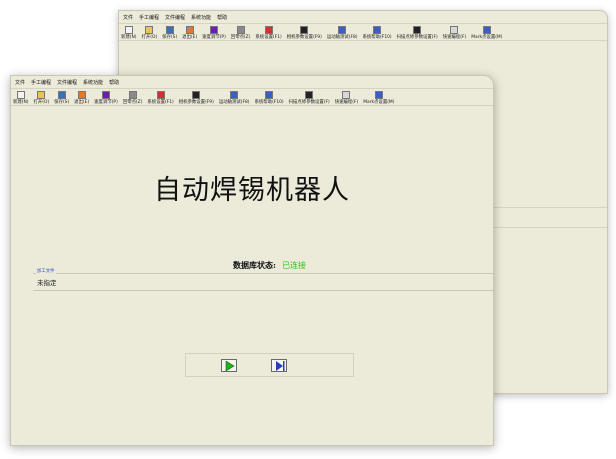 This screenshot has height=459, width=616. I want to click on process-file-value: 未指定, so click(47, 283).